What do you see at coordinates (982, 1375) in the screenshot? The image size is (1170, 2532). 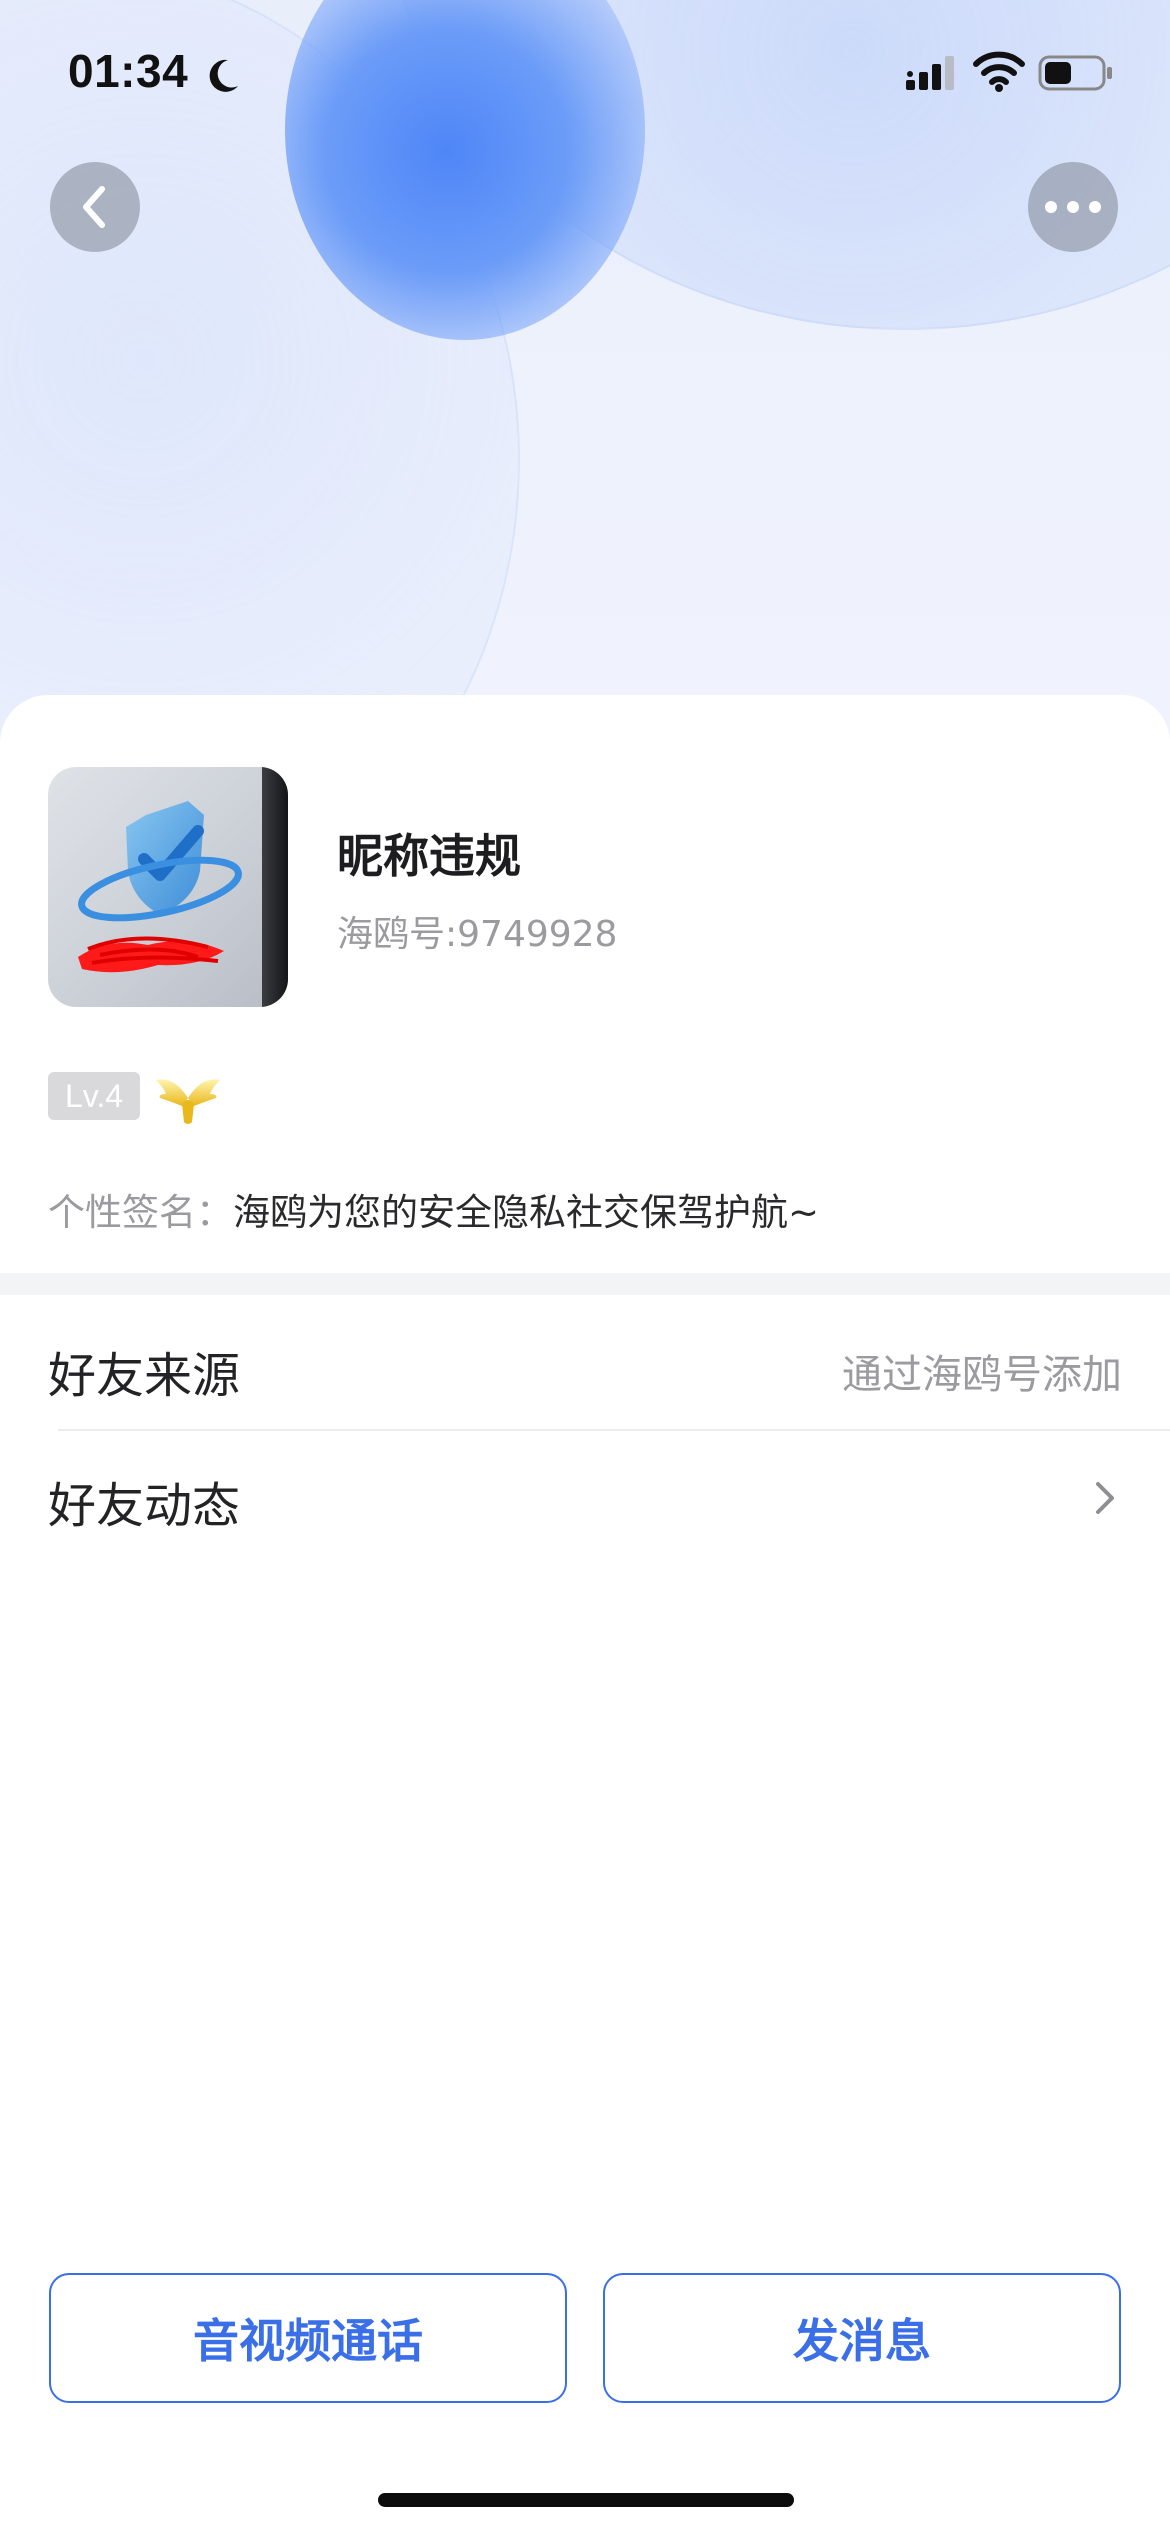 I see `friend-source-value: 通过海鸥号添加` at bounding box center [982, 1375].